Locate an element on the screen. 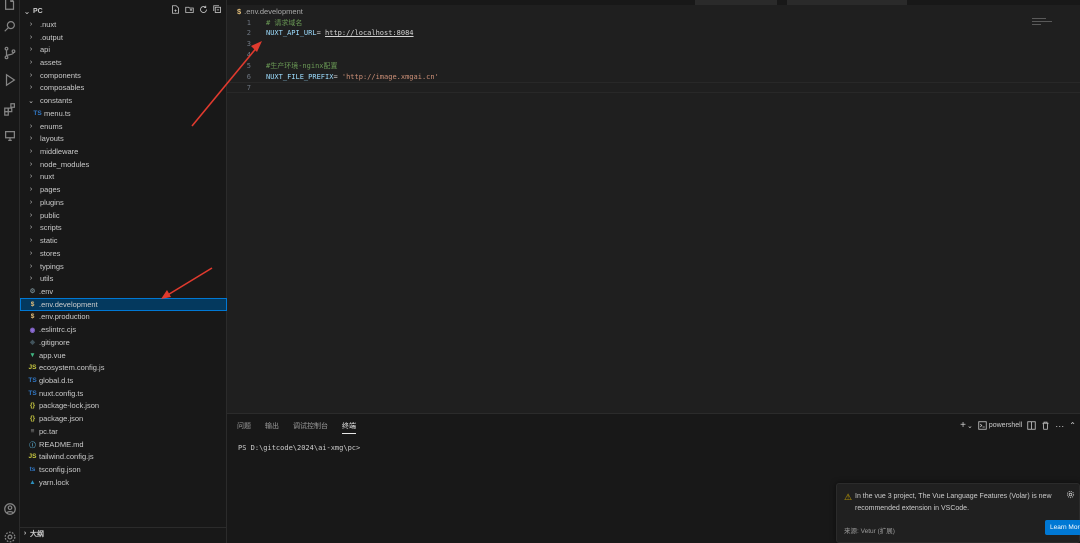  collapse-all-icon is located at coordinates (217, 9).